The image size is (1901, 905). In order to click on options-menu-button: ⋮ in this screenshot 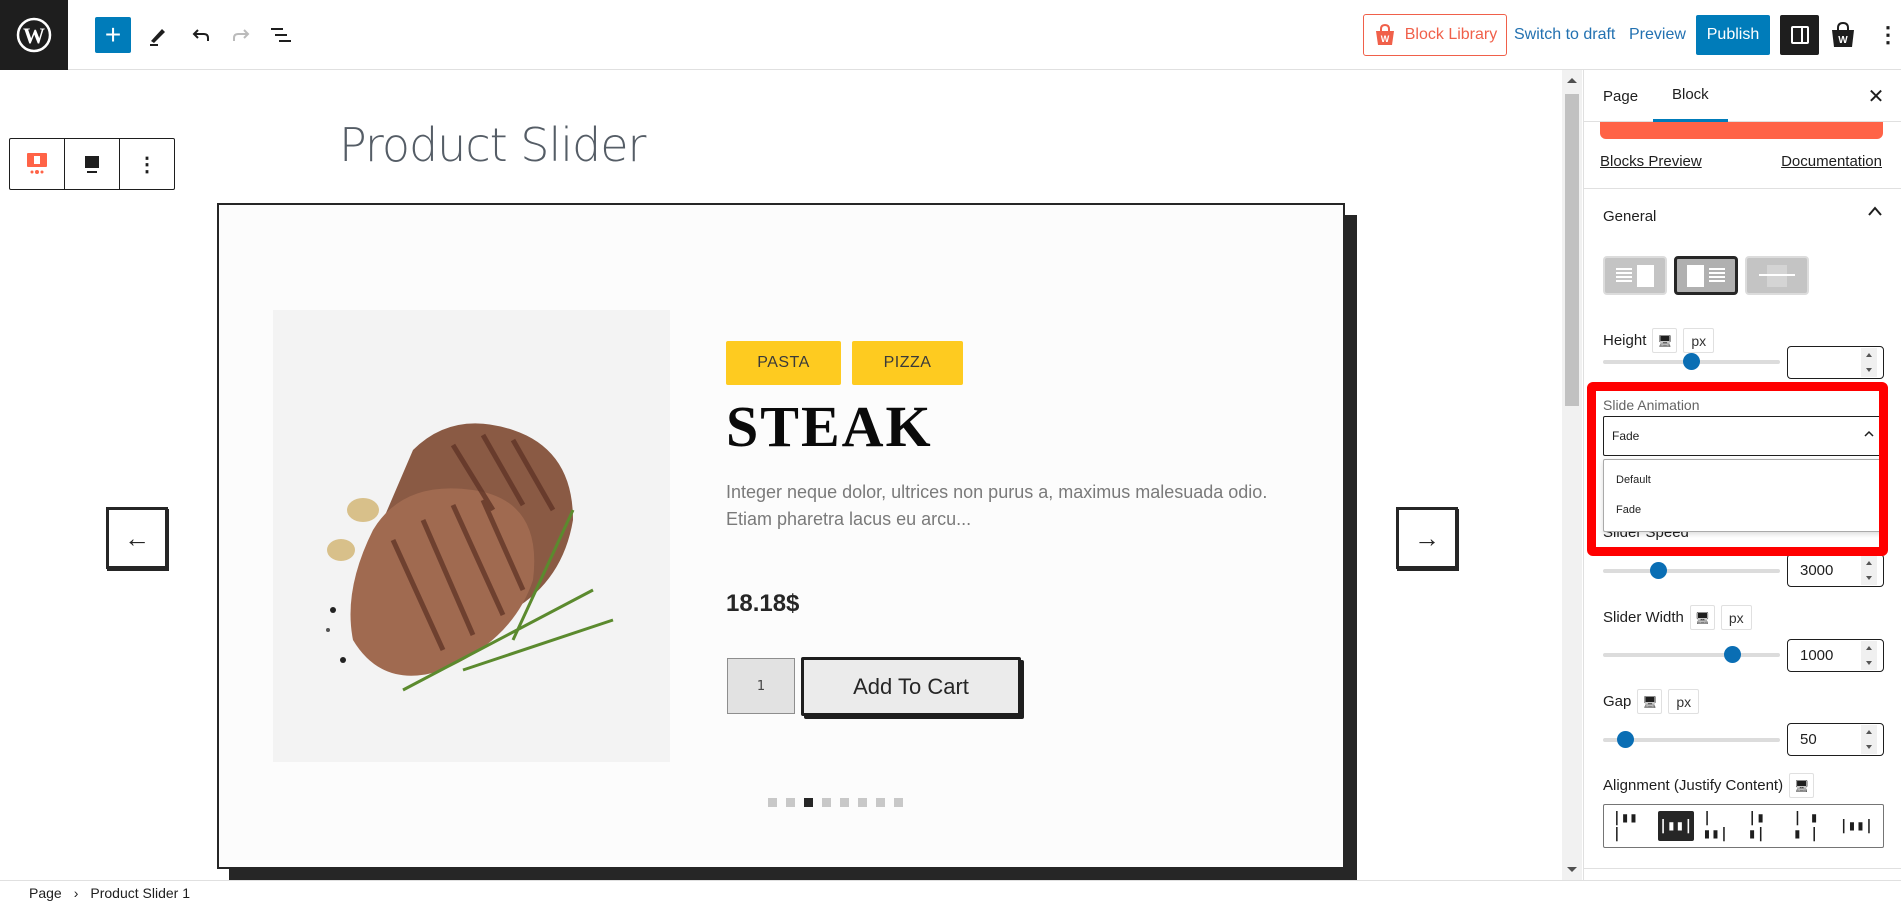, I will do `click(1888, 35)`.